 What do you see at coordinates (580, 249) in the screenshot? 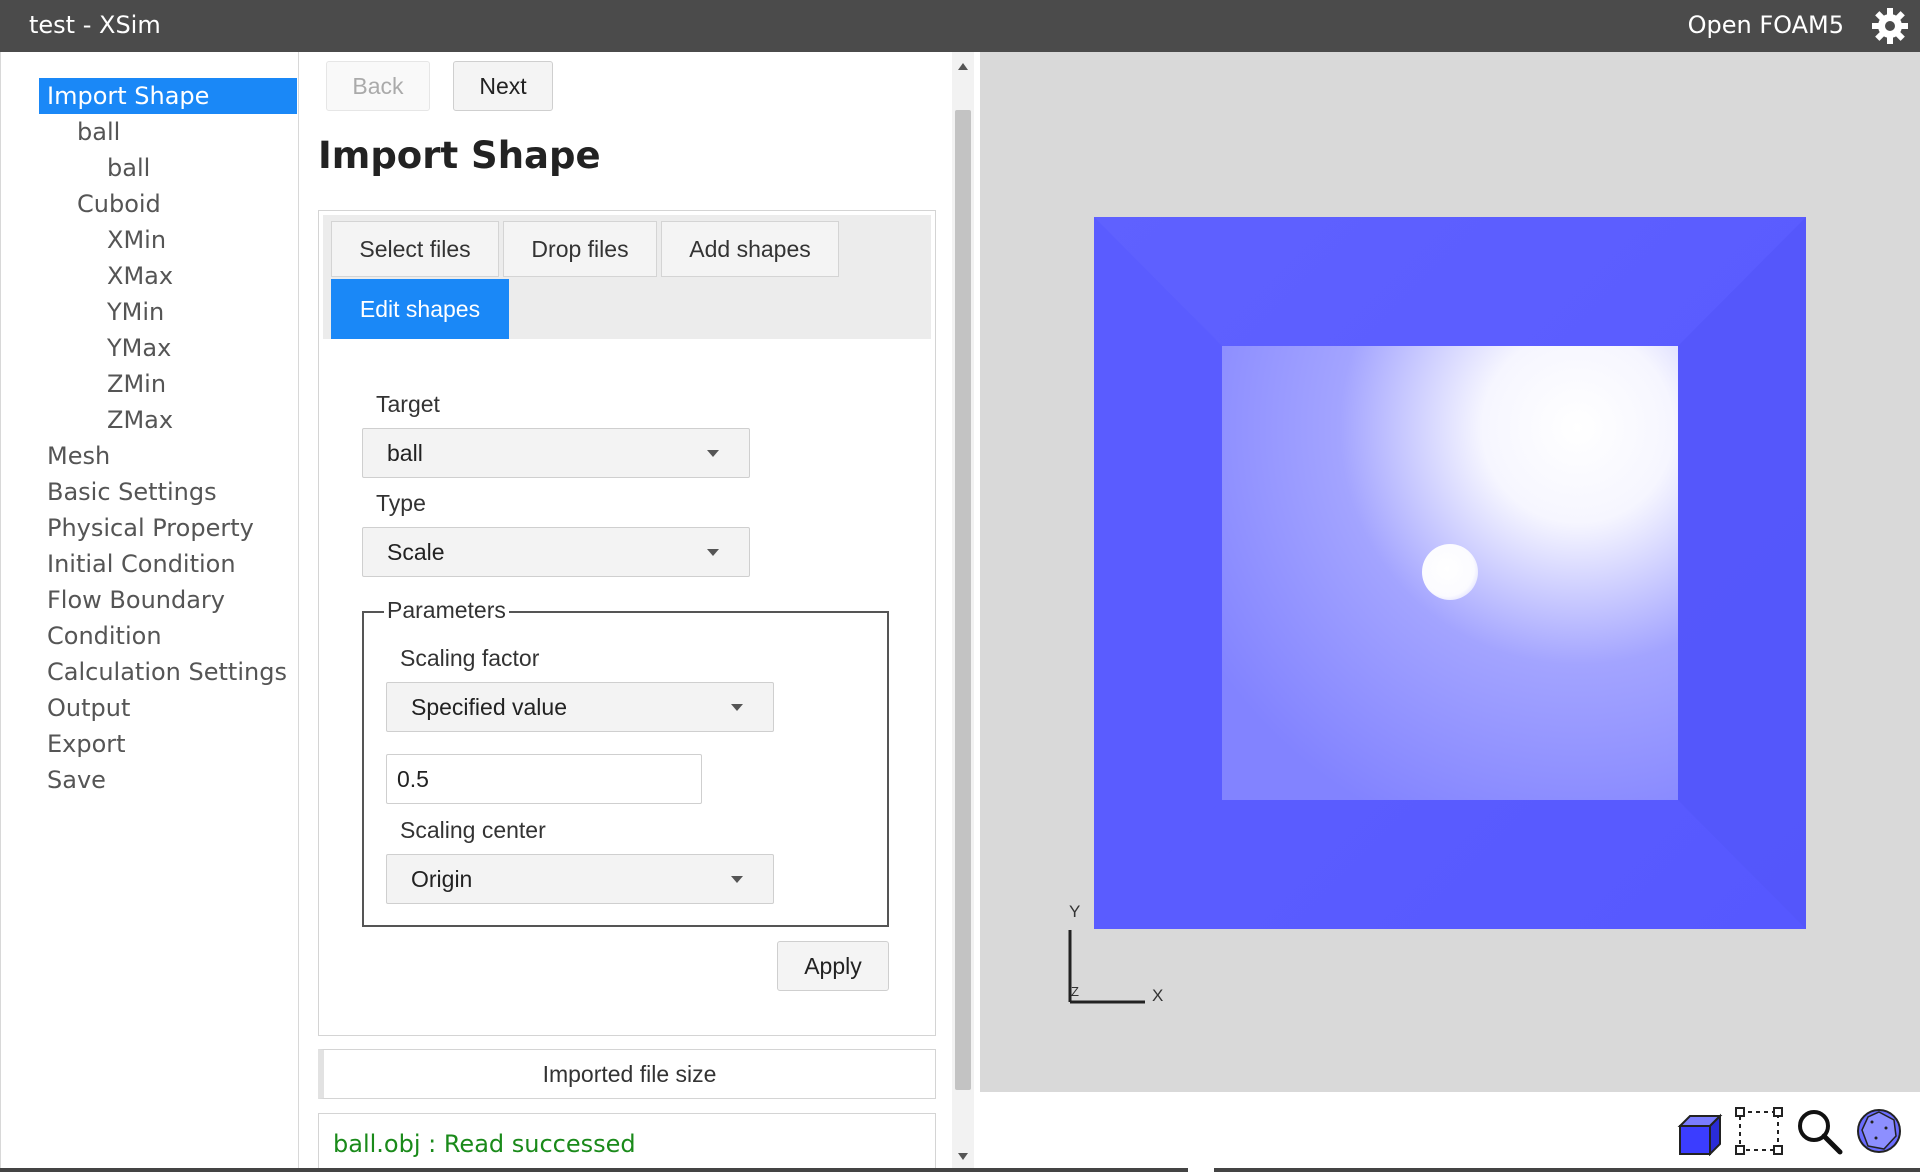
I see `tab-drop-files: Drop files` at bounding box center [580, 249].